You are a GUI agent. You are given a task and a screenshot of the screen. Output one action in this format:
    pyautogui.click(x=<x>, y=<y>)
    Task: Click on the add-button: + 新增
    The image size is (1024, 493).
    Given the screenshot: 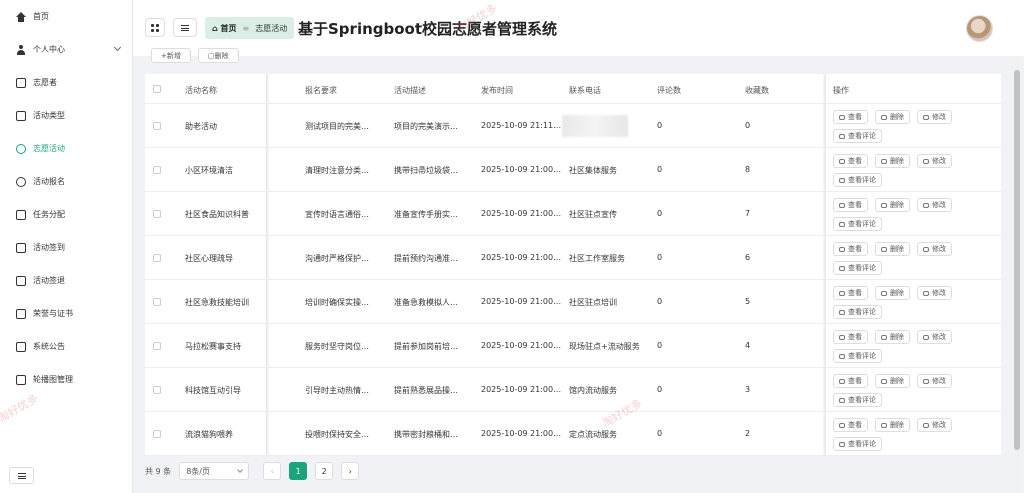 What is the action you would take?
    pyautogui.click(x=171, y=55)
    